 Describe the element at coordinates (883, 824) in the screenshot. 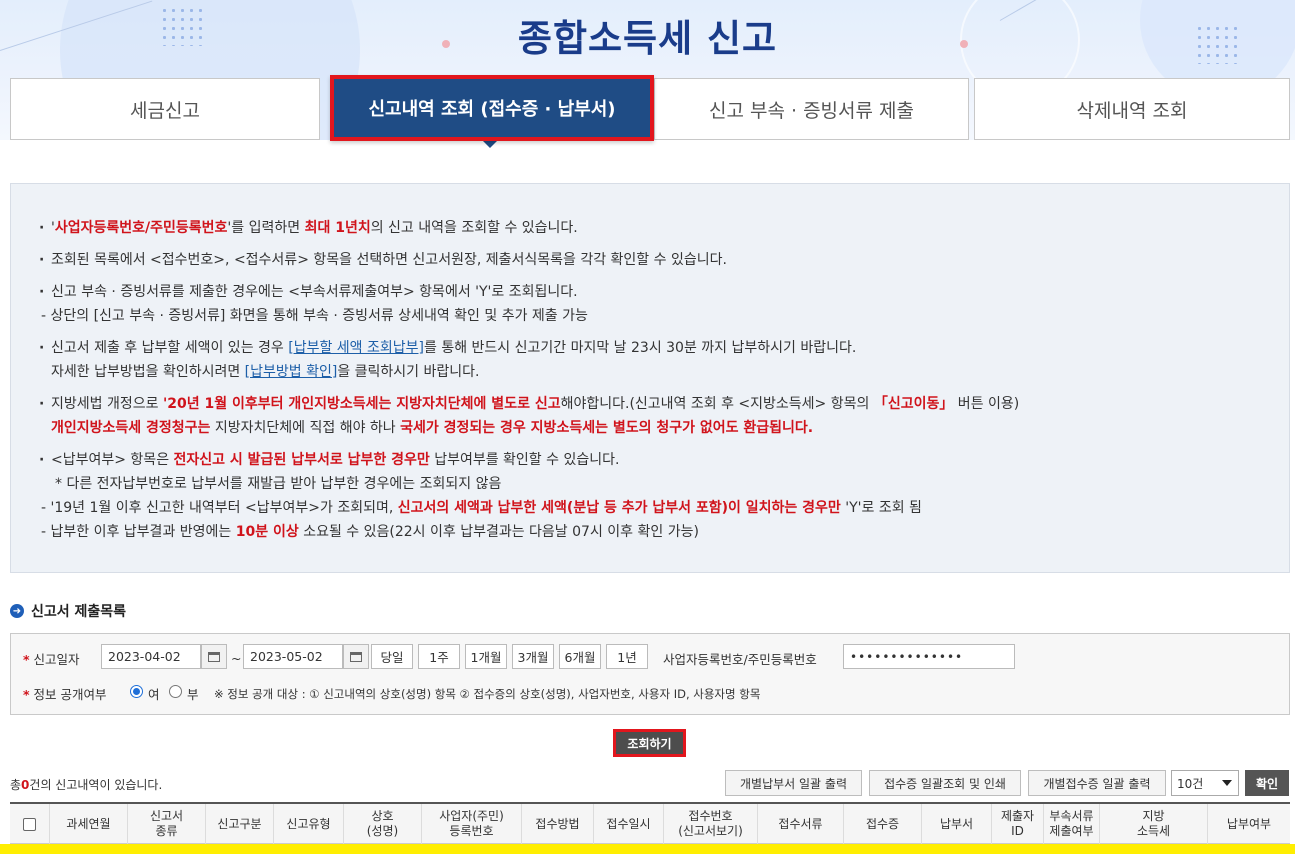

I see `column-header: 접수증` at that location.